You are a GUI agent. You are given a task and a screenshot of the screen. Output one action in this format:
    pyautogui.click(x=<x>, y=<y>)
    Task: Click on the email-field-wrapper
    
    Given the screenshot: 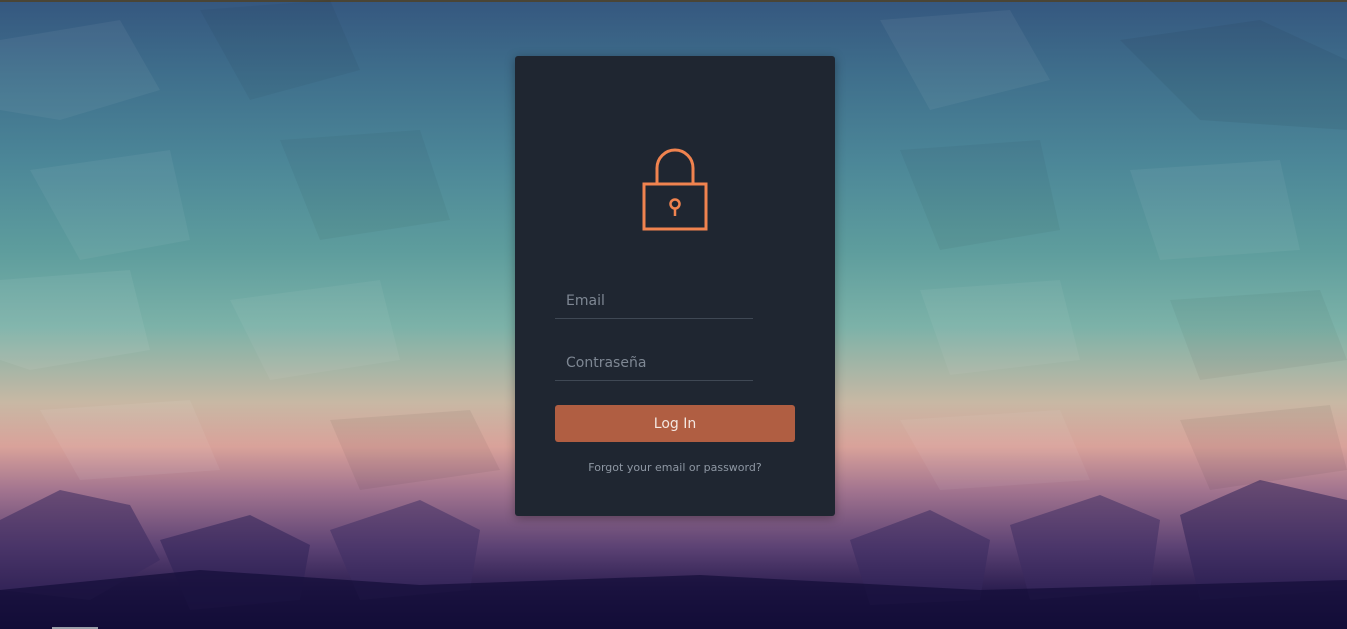 What is the action you would take?
    pyautogui.click(x=654, y=301)
    